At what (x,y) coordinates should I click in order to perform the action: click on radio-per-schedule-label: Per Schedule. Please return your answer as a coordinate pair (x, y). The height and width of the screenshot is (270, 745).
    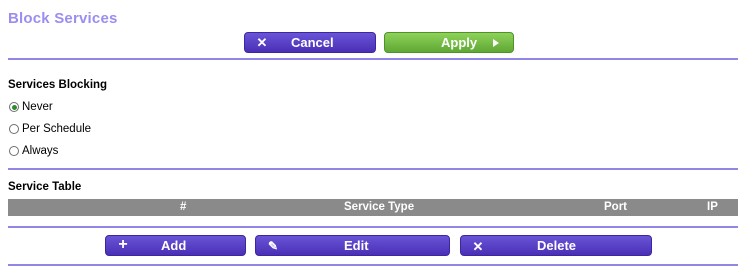
    Looking at the image, I should click on (57, 129).